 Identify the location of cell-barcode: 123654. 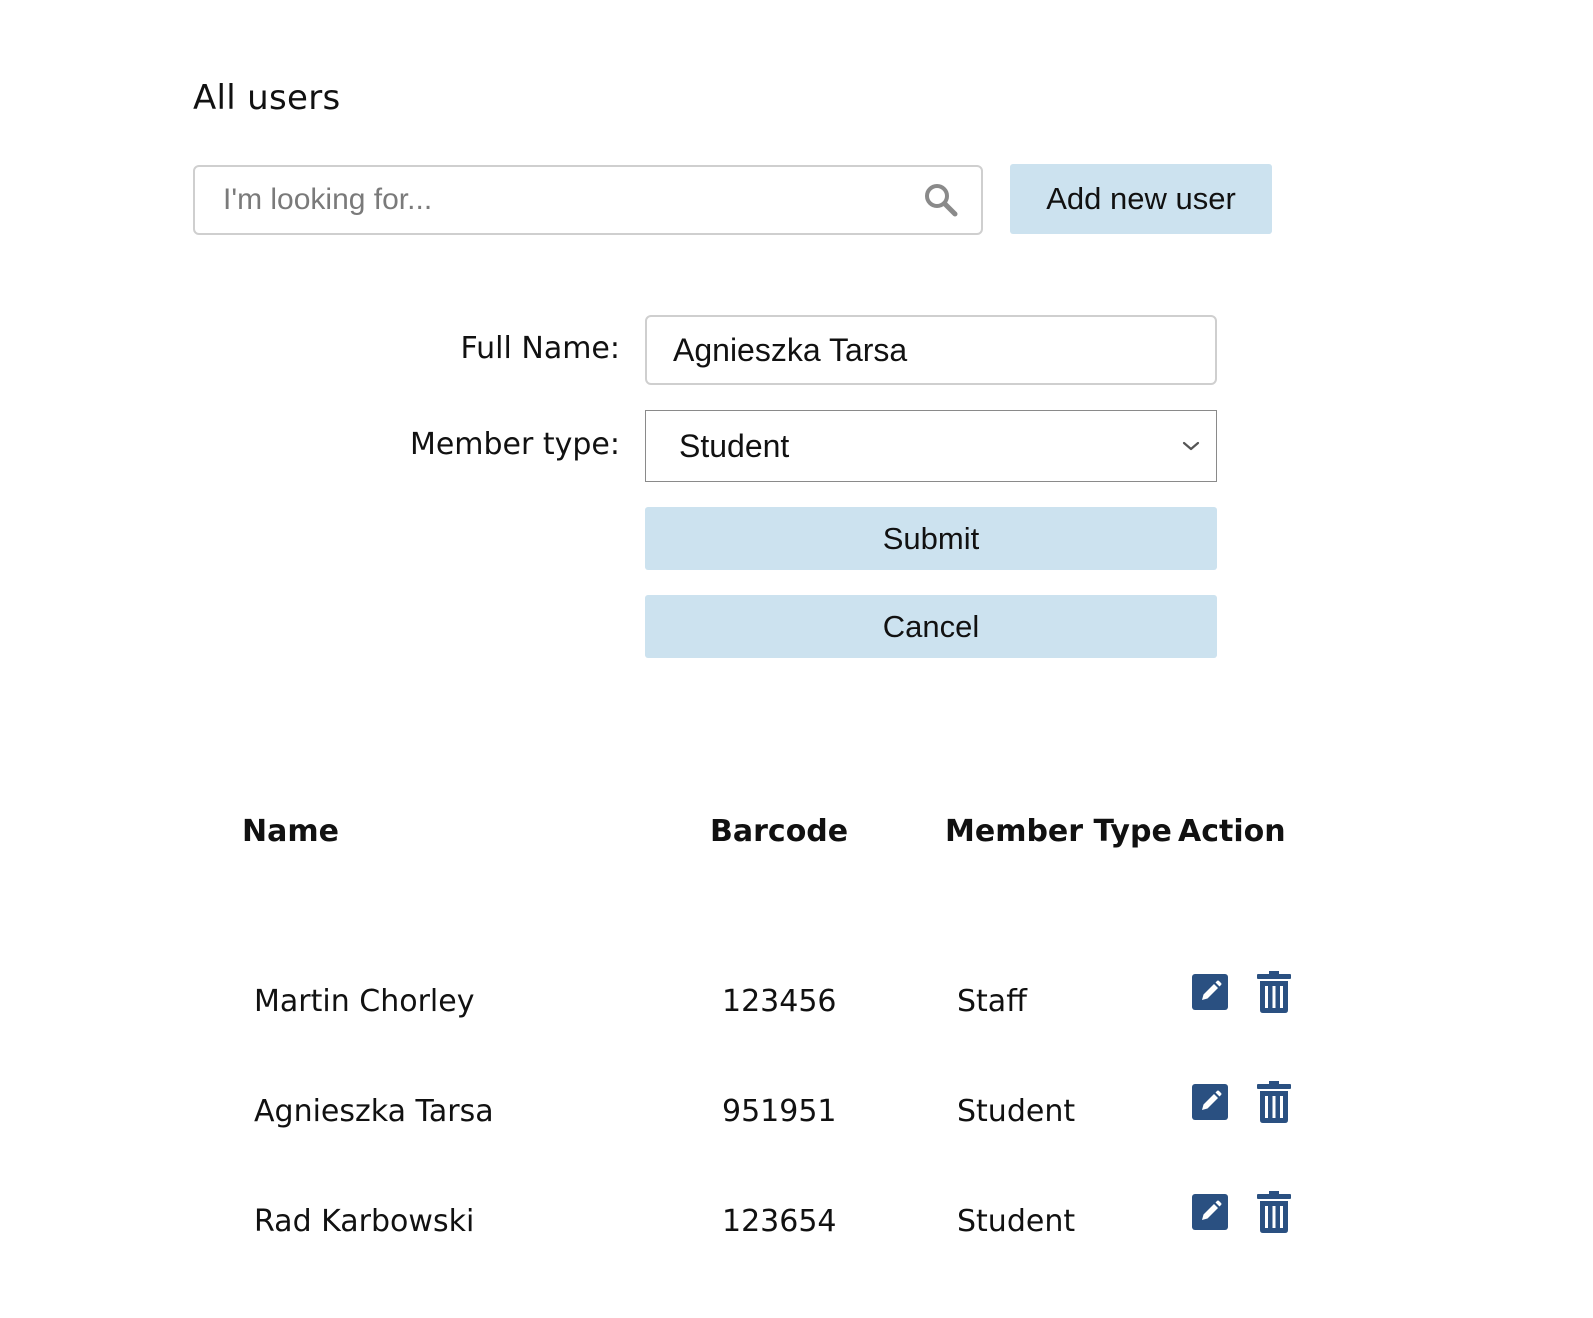
(779, 1221).